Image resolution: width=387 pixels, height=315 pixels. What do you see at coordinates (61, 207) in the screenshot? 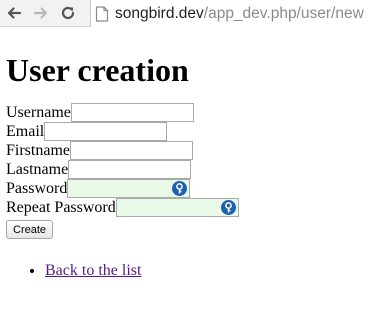
I see `repeat-password-label: Repeat Password` at bounding box center [61, 207].